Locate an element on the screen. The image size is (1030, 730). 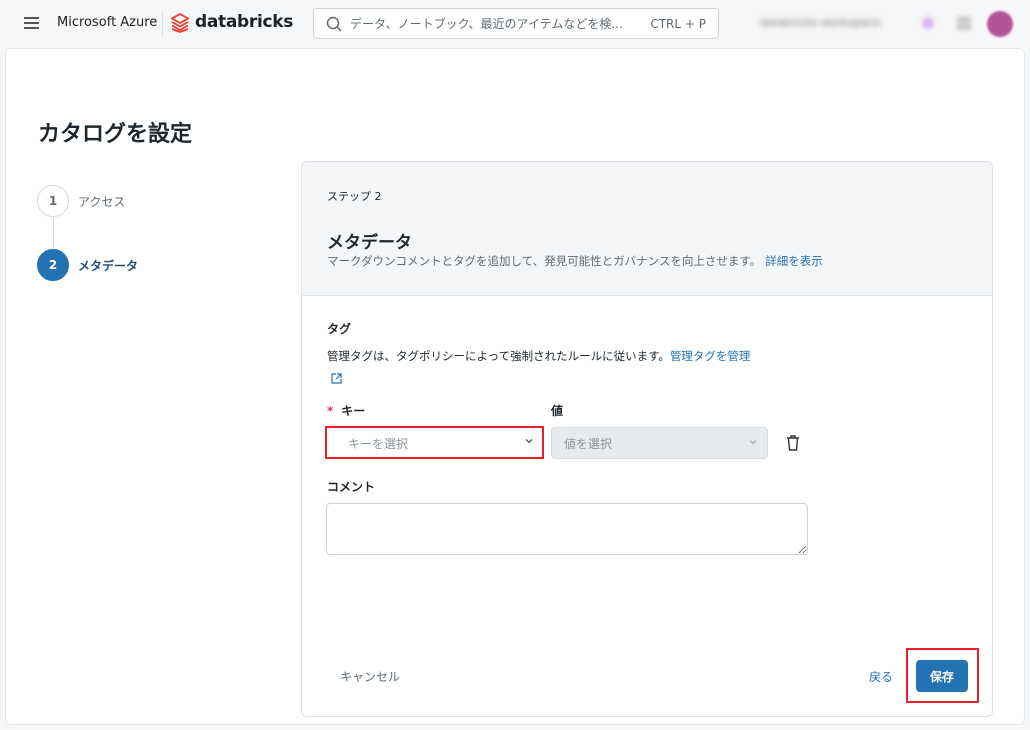
tags-help-text: 管理タグは、タグポリシーによって強制されたルールに従います。 is located at coordinates (498, 356).